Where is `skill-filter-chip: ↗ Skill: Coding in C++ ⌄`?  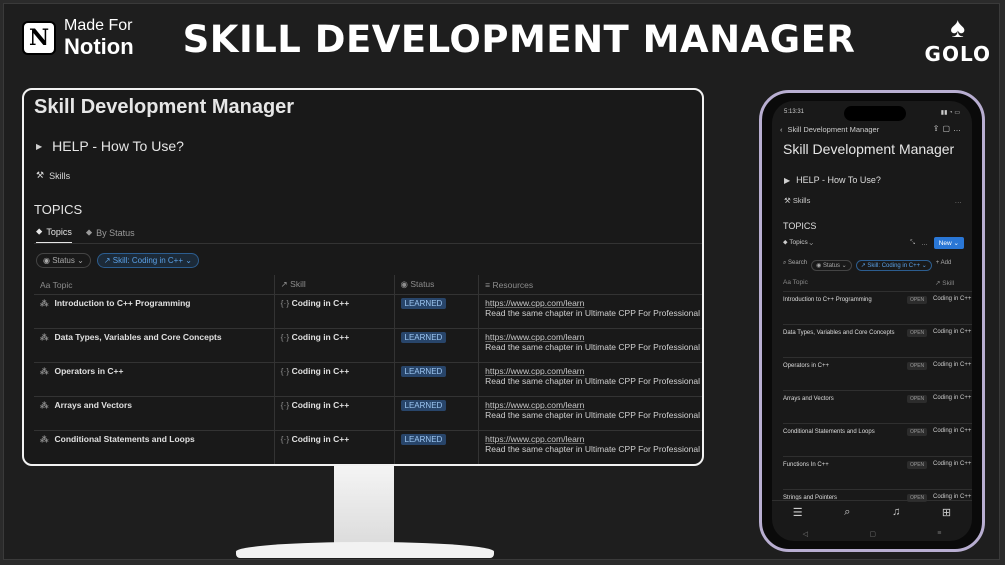 skill-filter-chip: ↗ Skill: Coding in C++ ⌄ is located at coordinates (147, 260).